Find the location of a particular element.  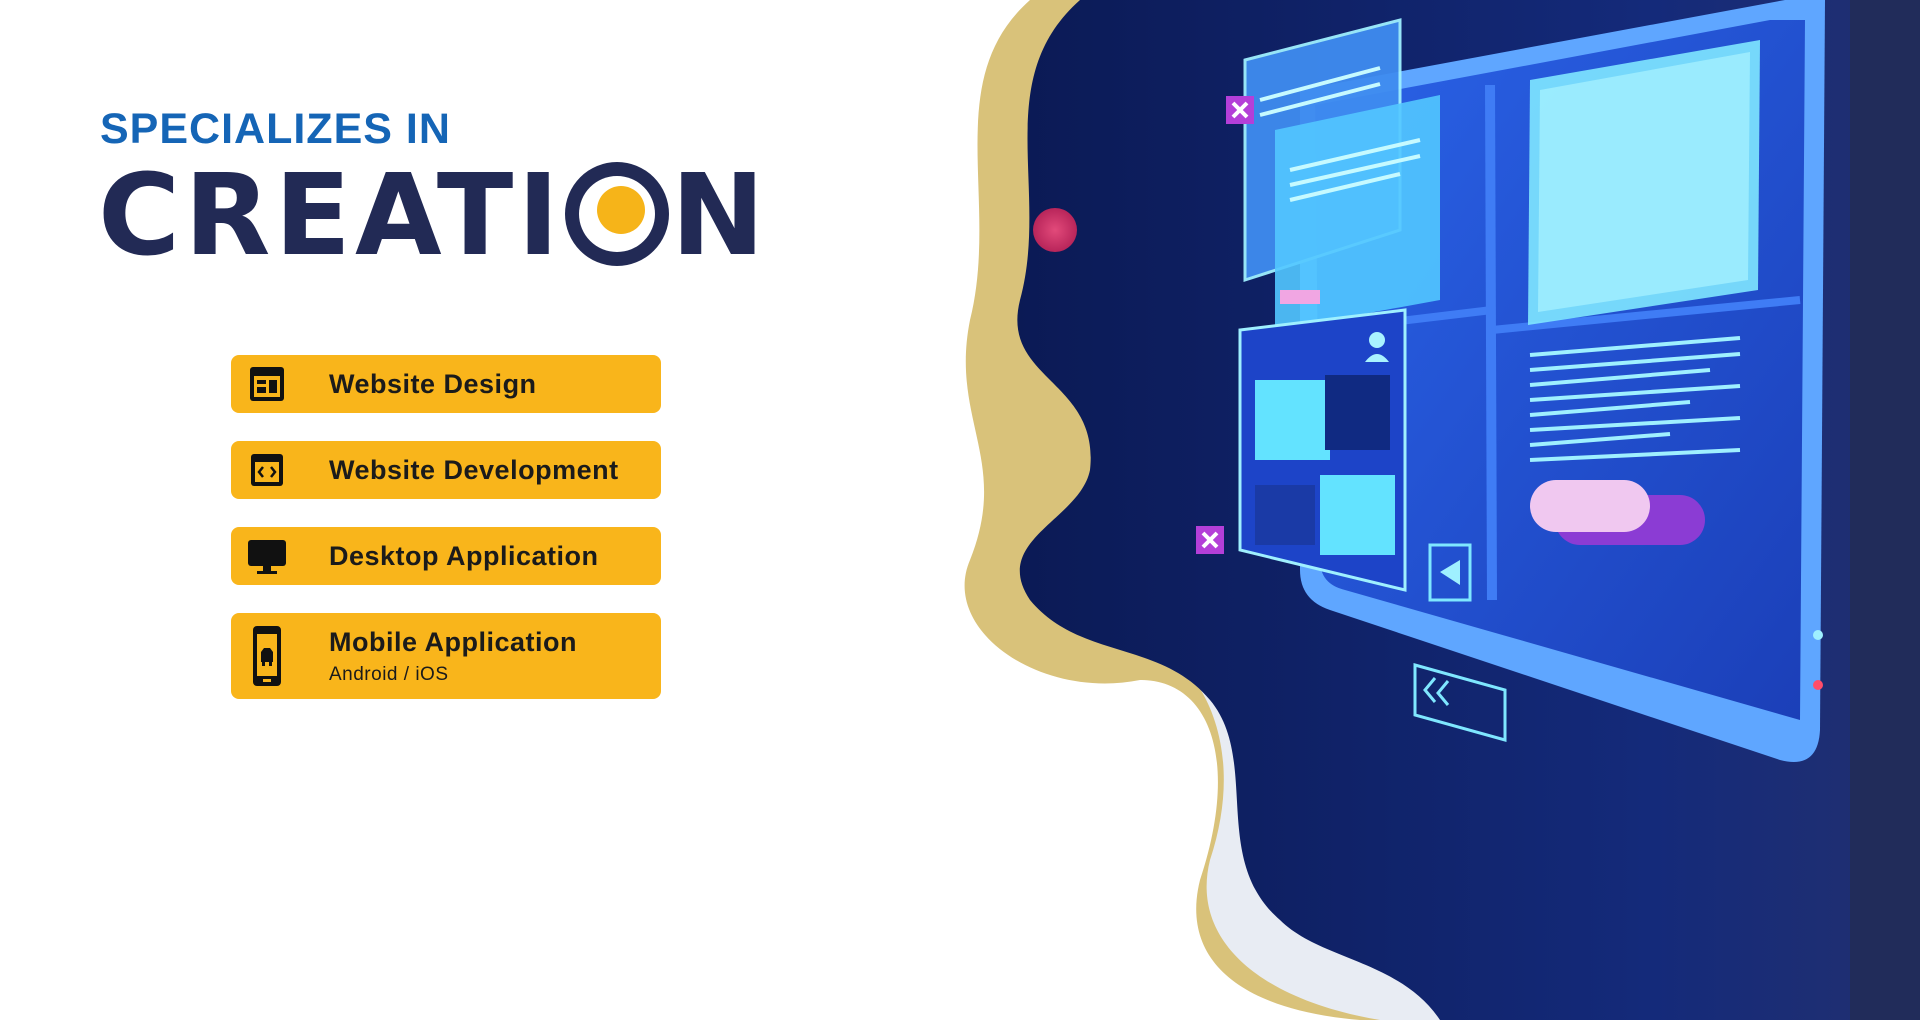

service-mobile-application: Mobile Application Android / iOS is located at coordinates (446, 656).